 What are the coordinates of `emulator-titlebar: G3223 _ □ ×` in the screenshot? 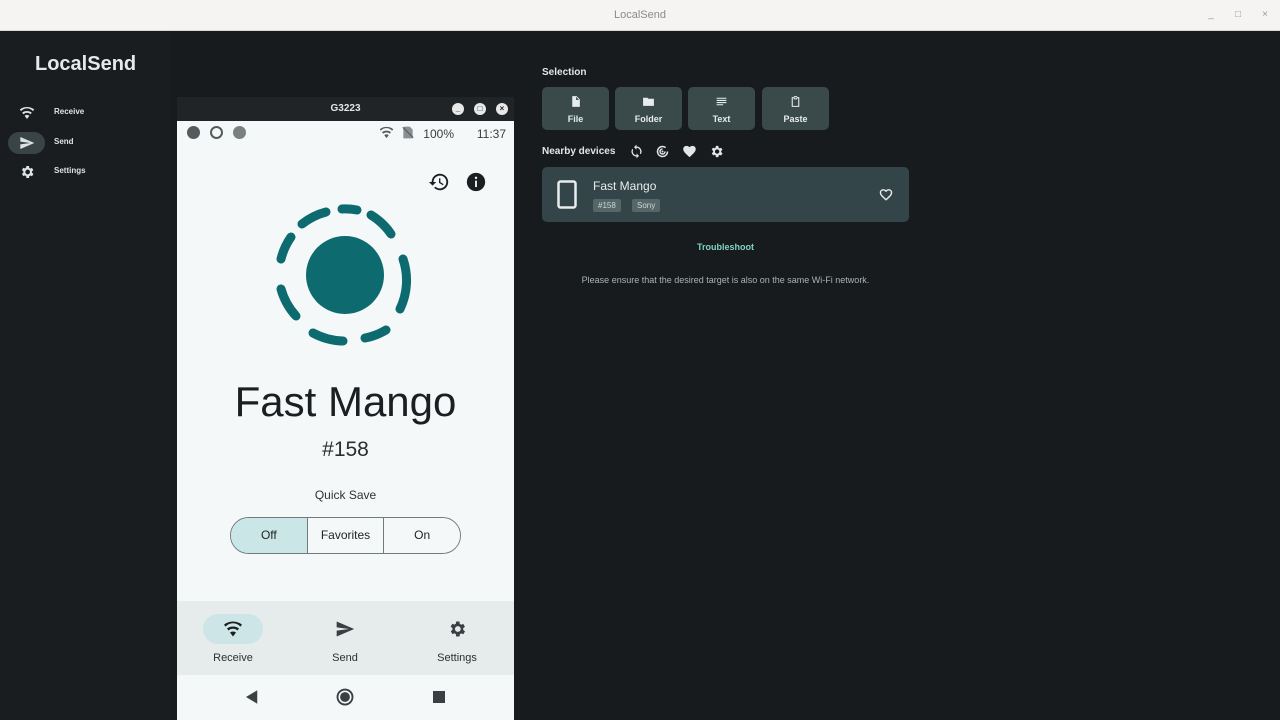 It's located at (345, 109).